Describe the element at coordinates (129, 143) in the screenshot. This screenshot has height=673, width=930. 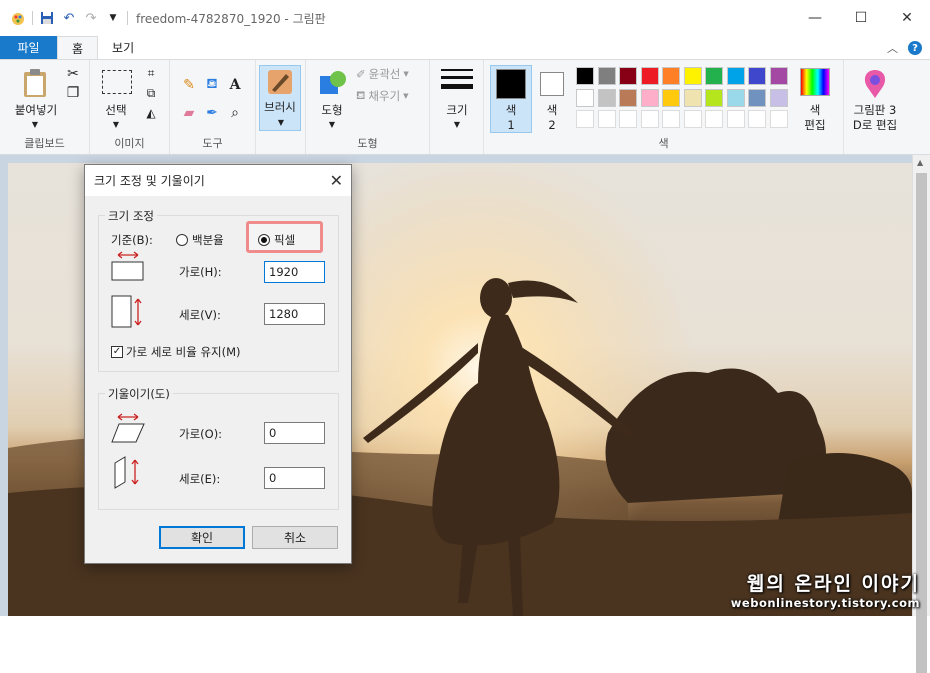
I see `image-group-label: 이미지` at that location.